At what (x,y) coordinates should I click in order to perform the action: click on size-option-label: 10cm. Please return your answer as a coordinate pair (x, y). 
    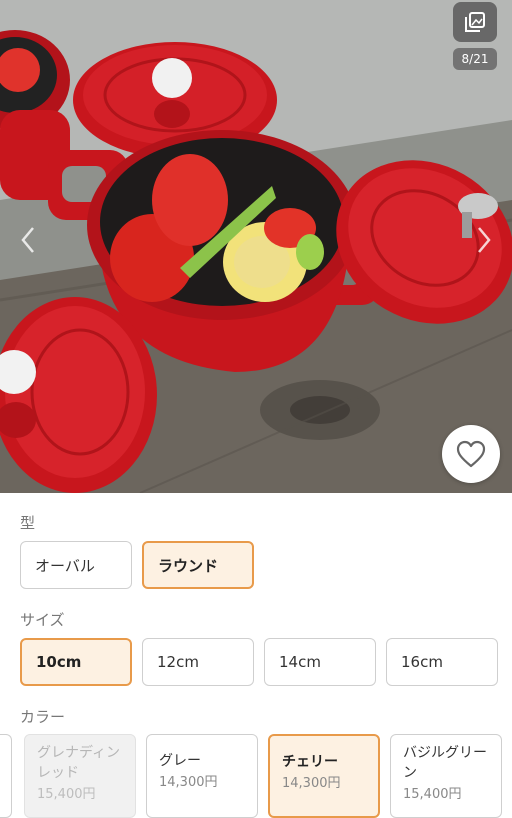
    Looking at the image, I should click on (59, 662).